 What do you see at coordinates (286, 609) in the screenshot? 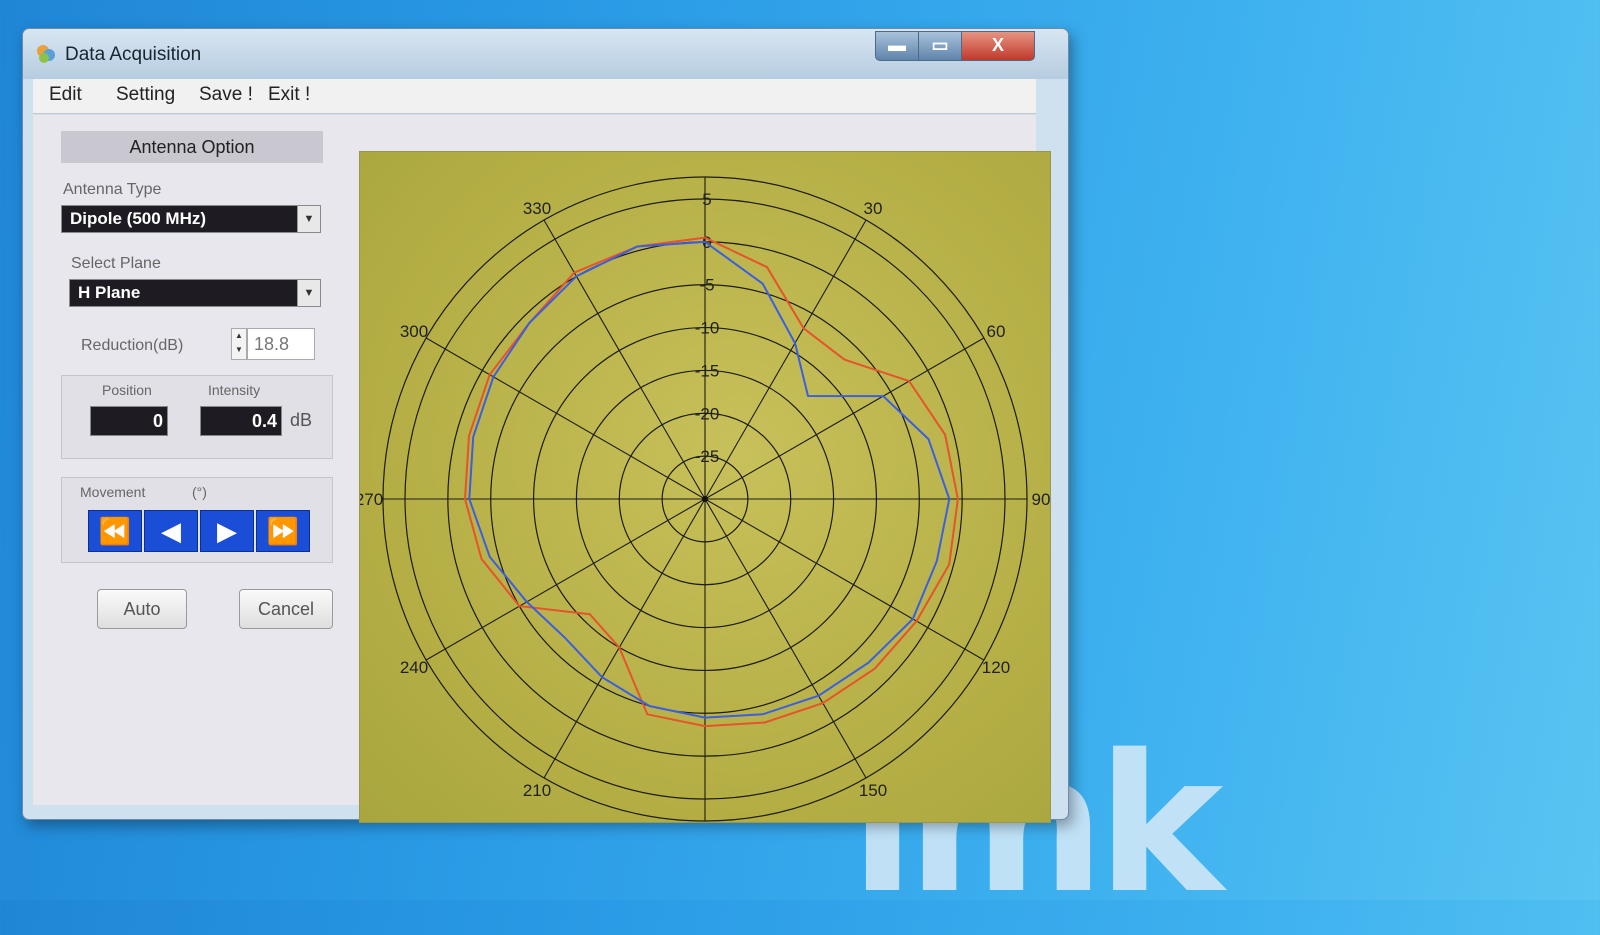
I see `cancel-button: Cancel` at bounding box center [286, 609].